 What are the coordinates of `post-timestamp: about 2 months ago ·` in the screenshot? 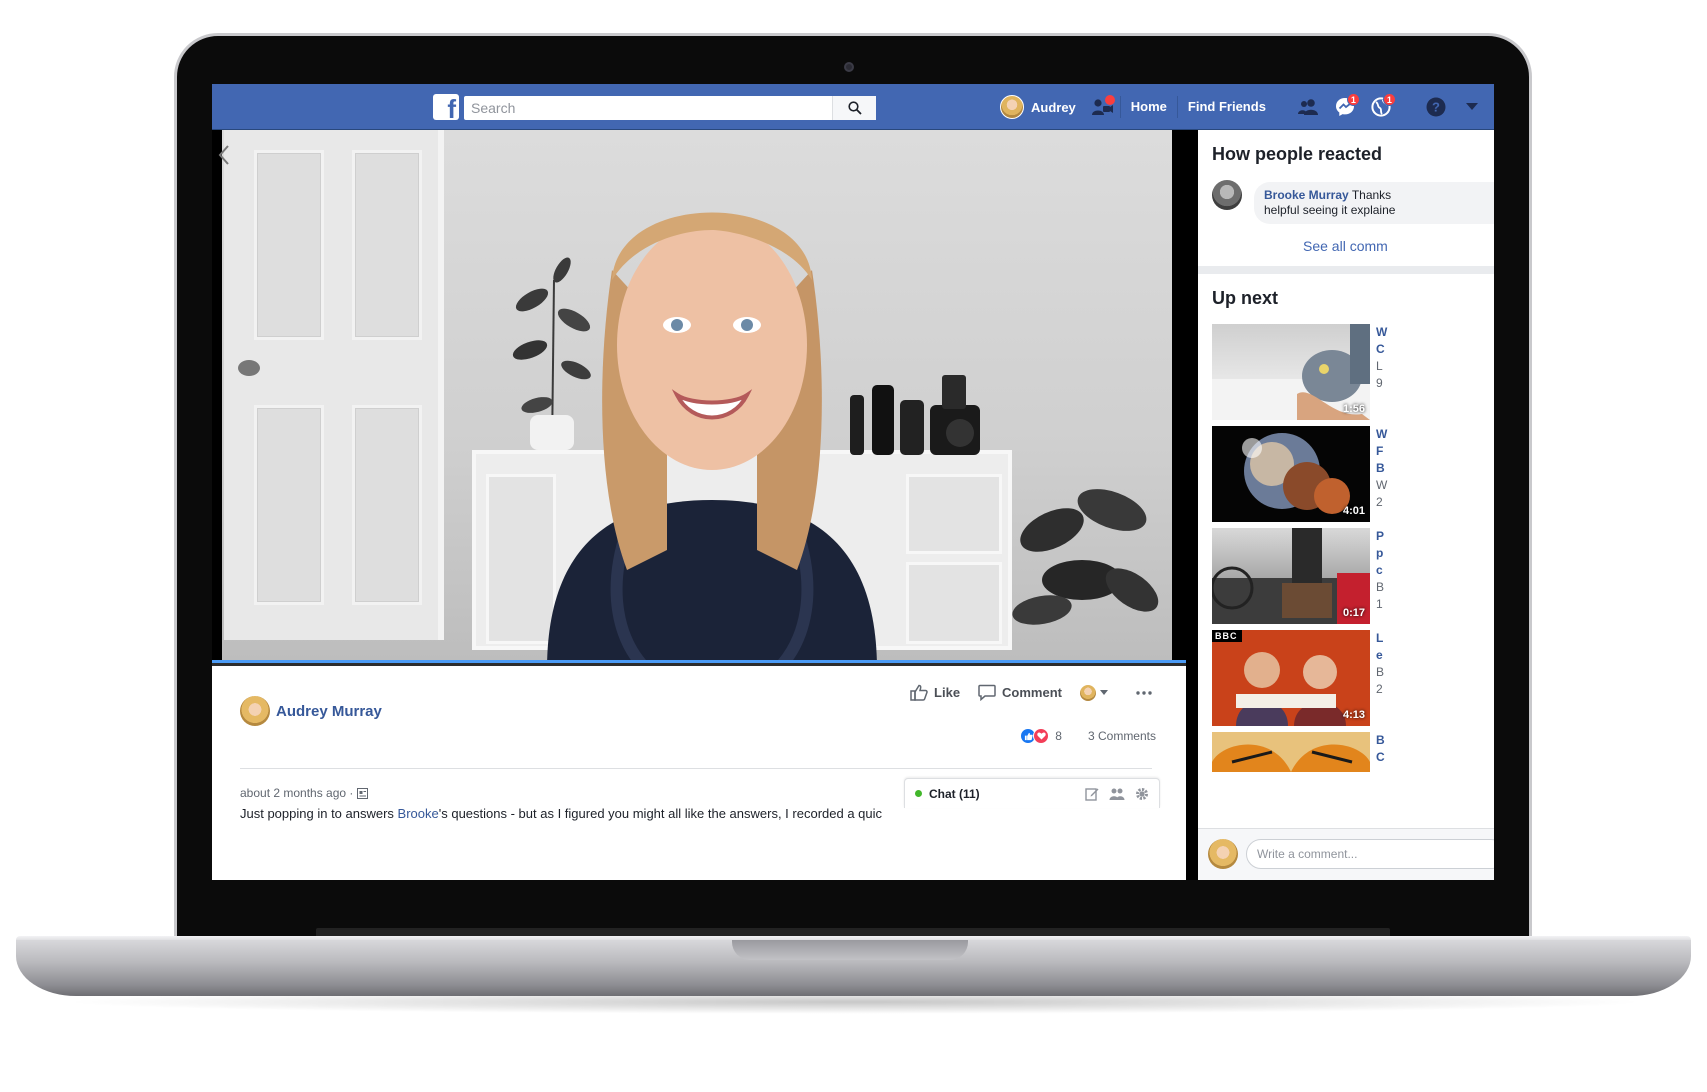 It's located at (304, 793).